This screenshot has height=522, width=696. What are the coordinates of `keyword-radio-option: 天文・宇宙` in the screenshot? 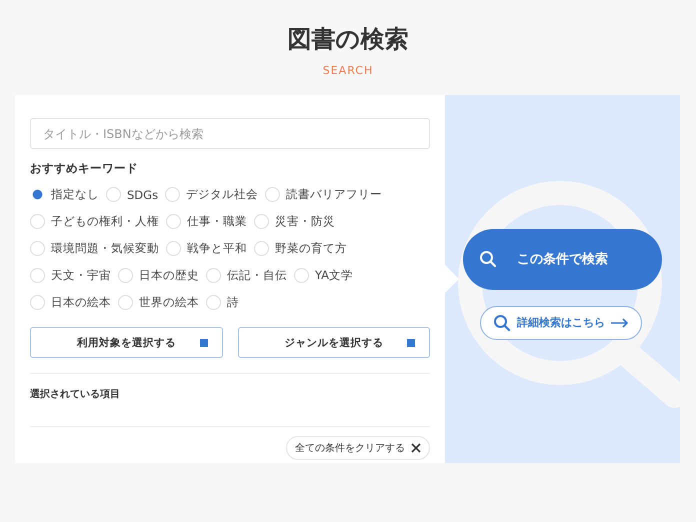 It's located at (70, 275).